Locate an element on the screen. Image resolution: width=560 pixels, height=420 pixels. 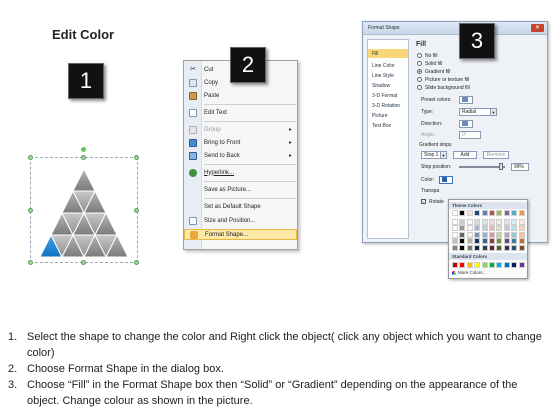
radio-no-fill: No fill is located at coordinates (427, 55).